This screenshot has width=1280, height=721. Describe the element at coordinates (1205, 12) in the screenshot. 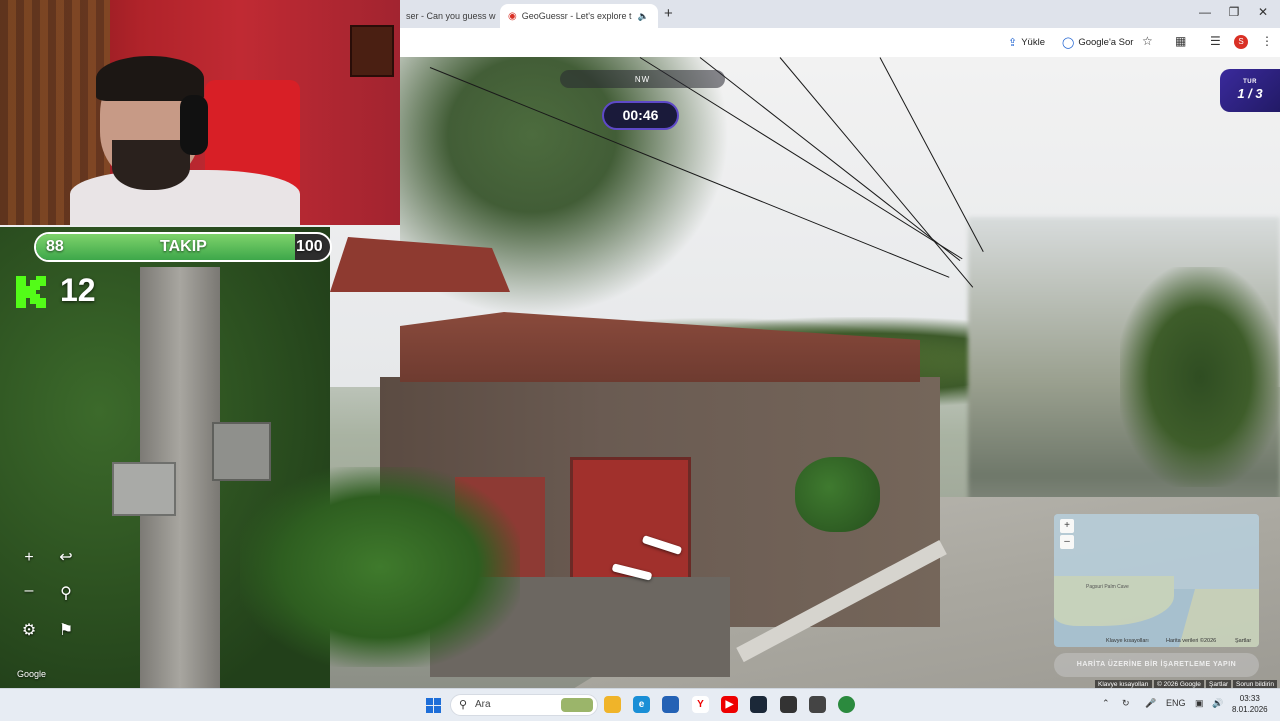

I see `minimize-button: —` at that location.